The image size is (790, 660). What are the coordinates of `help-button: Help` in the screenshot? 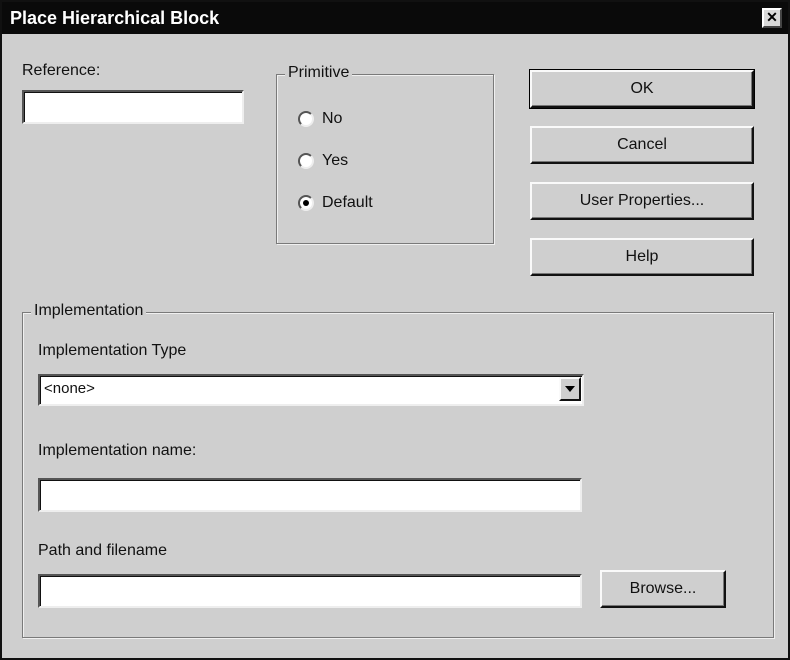 It's located at (642, 257).